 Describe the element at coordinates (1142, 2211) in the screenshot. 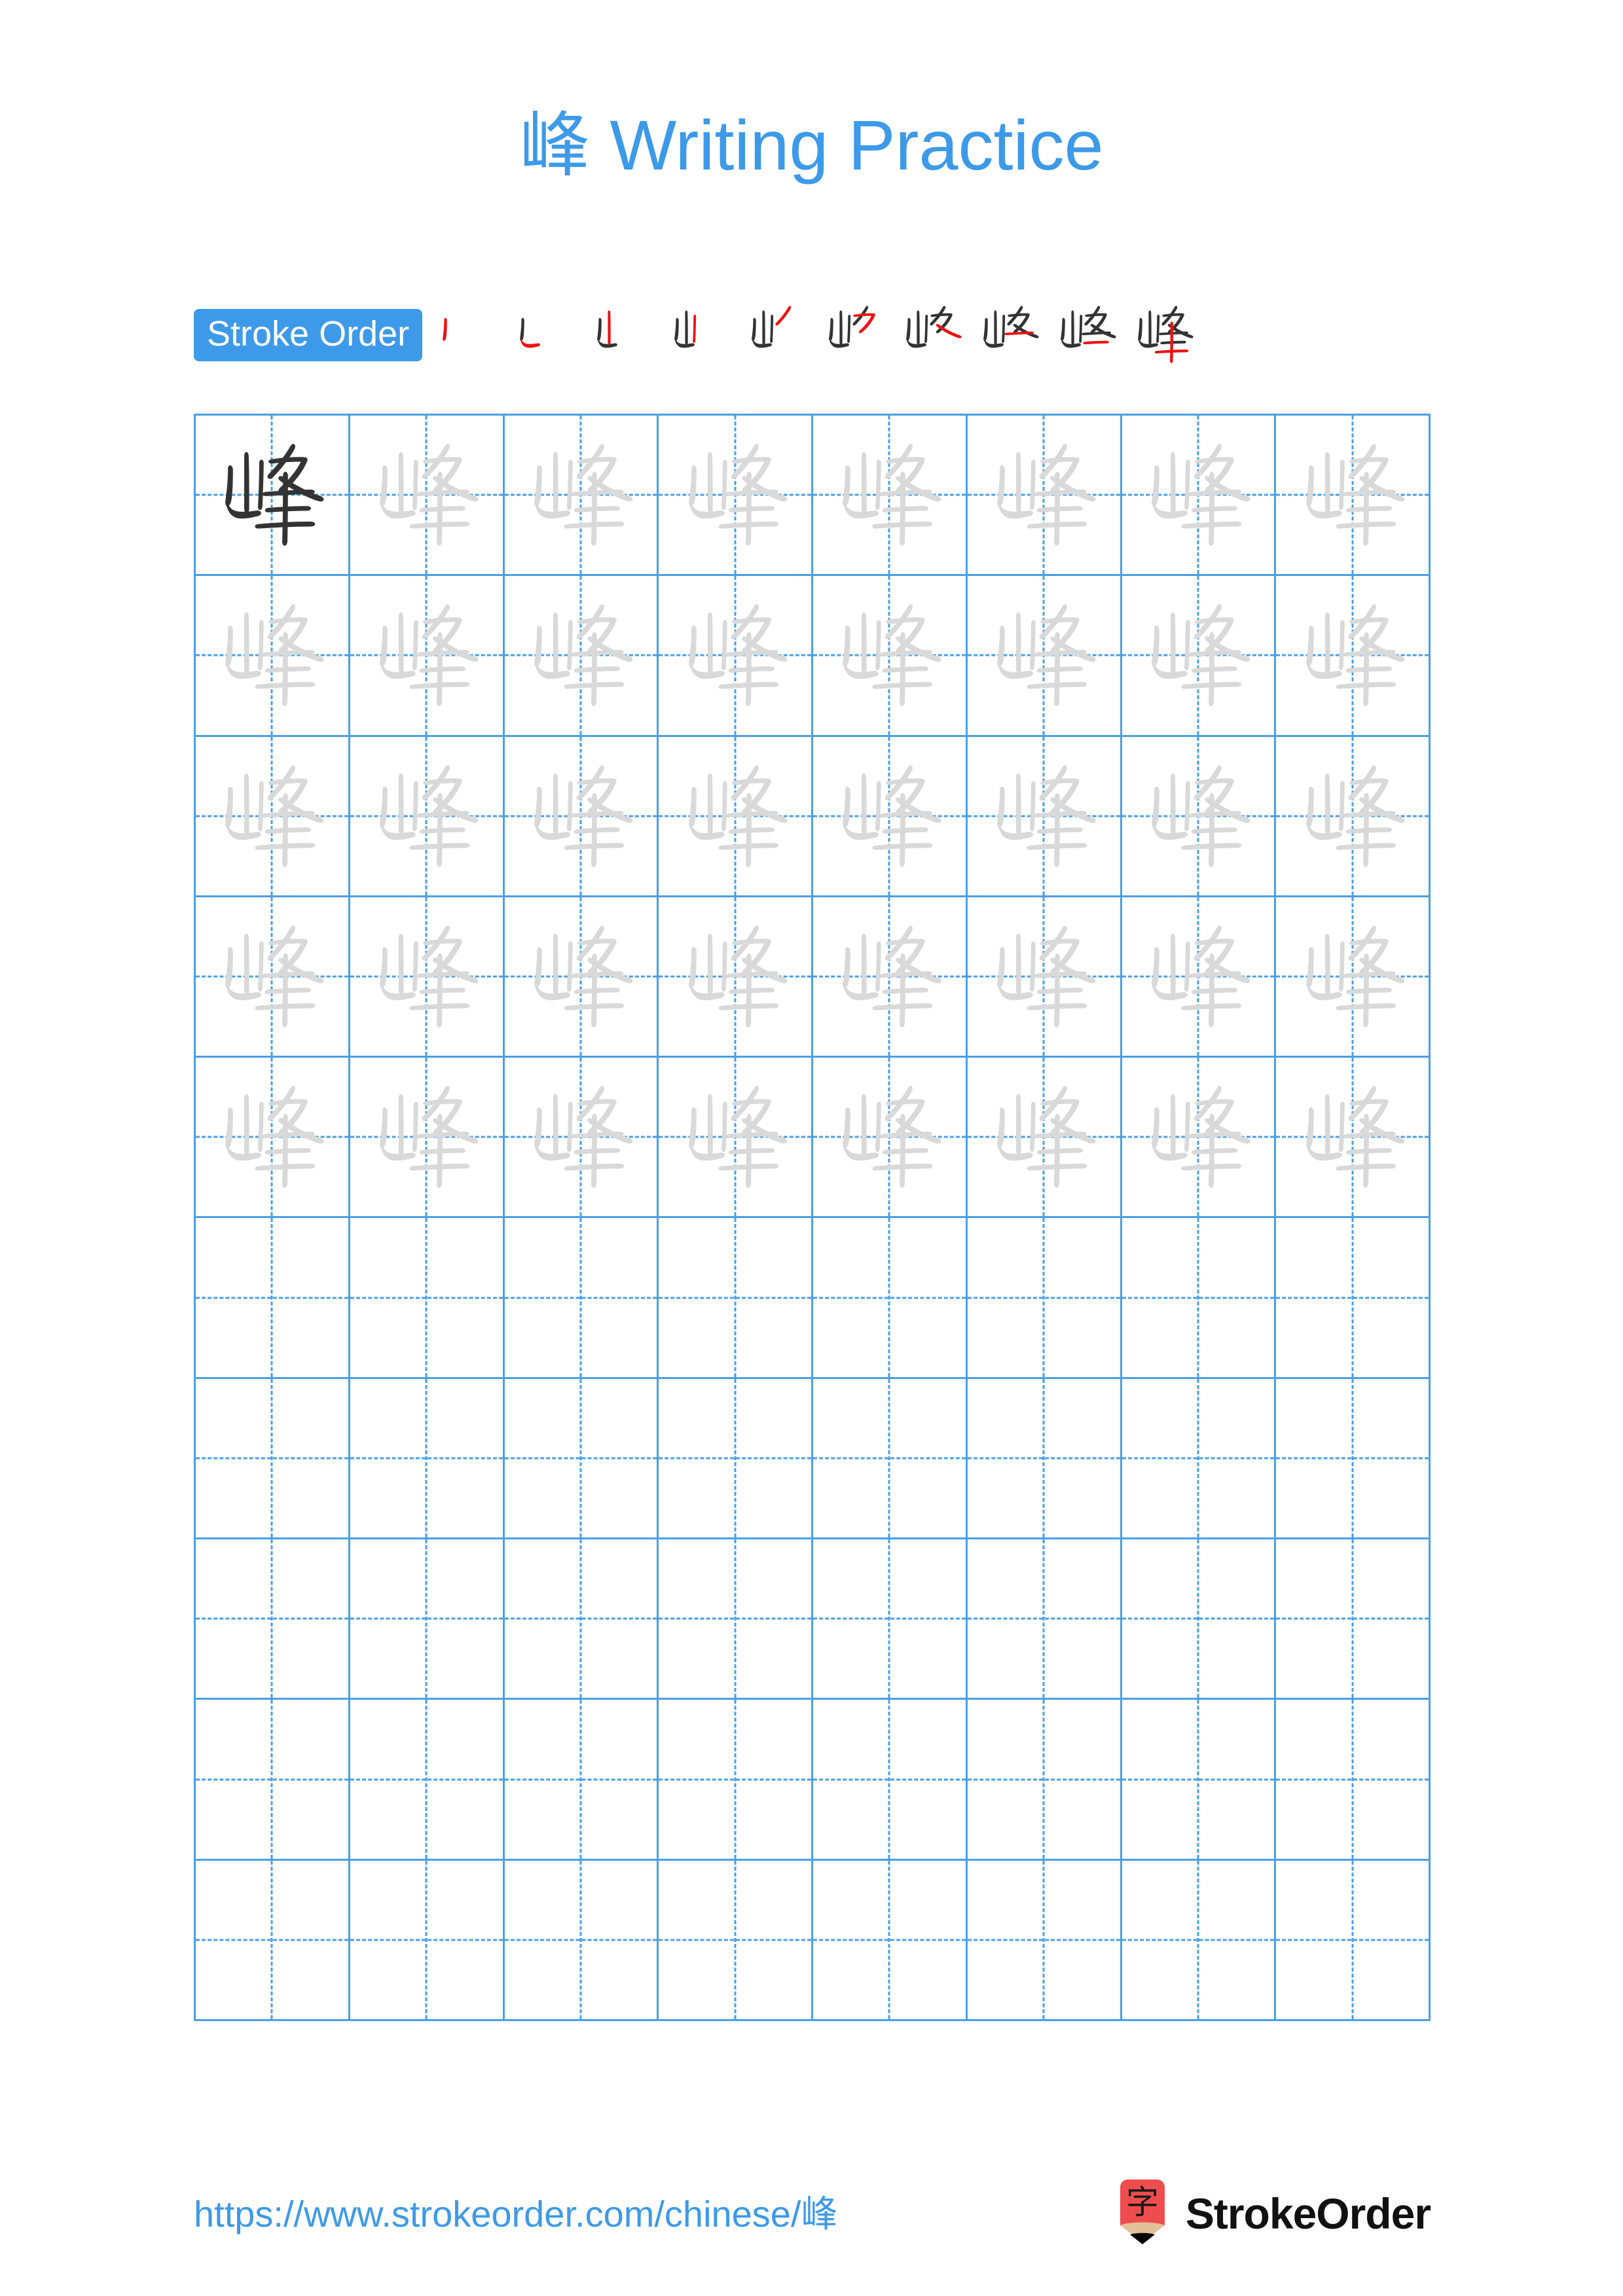

I see `pencil-logo-icon: 字` at that location.